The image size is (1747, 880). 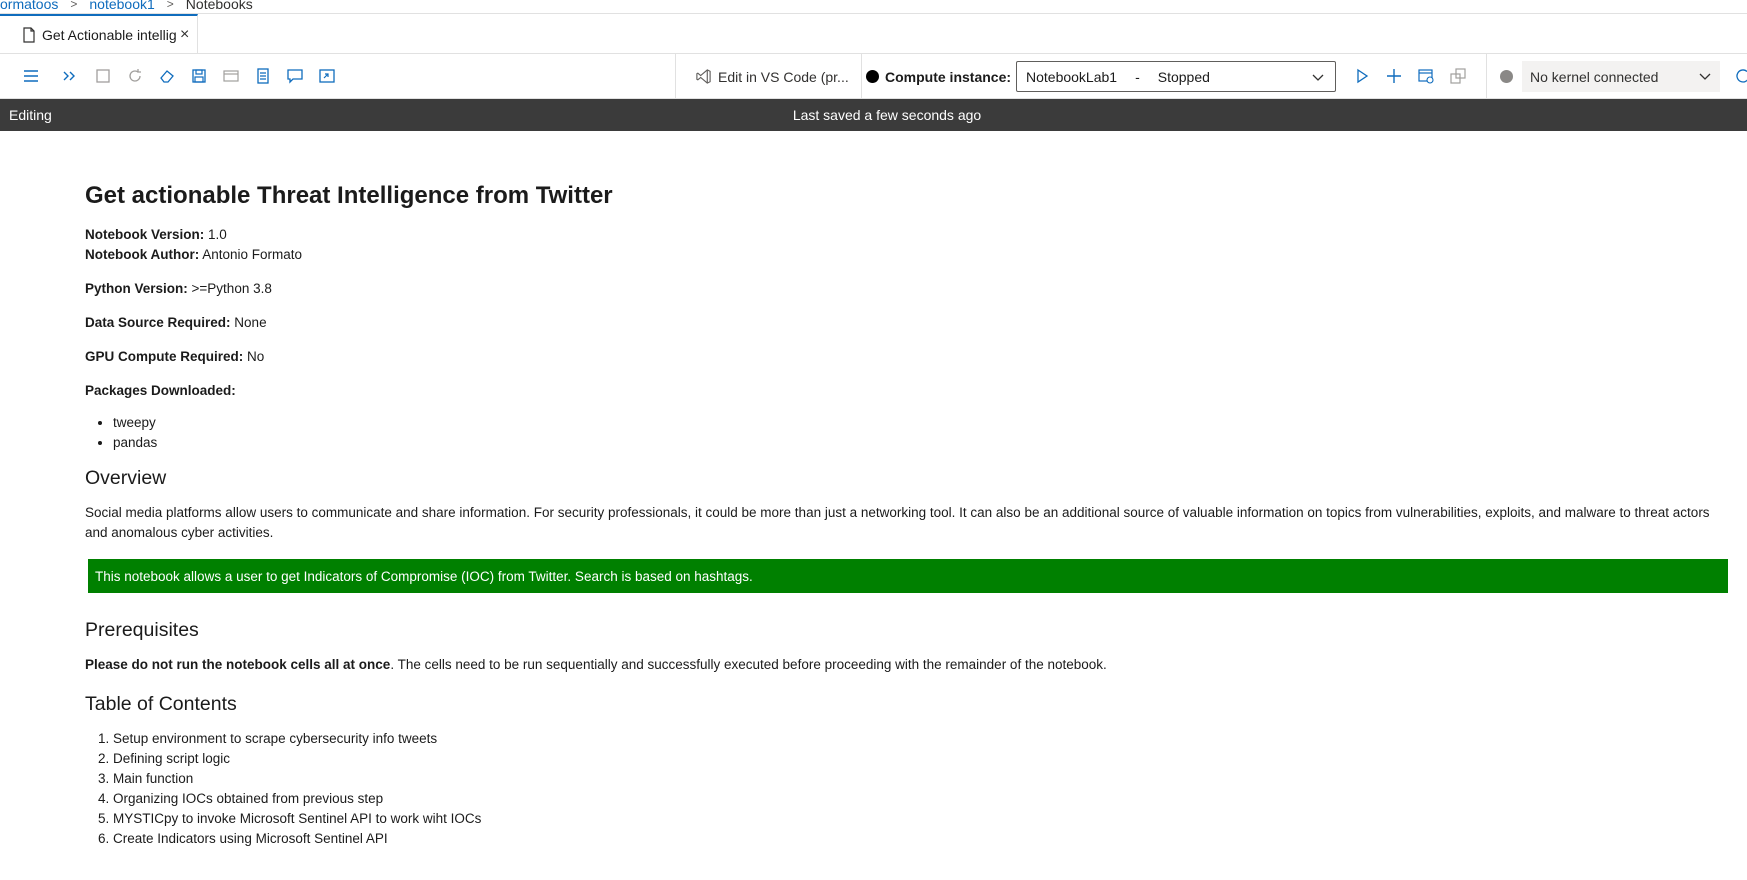 What do you see at coordinates (254, 356) in the screenshot?
I see `meta-gpu-value: No` at bounding box center [254, 356].